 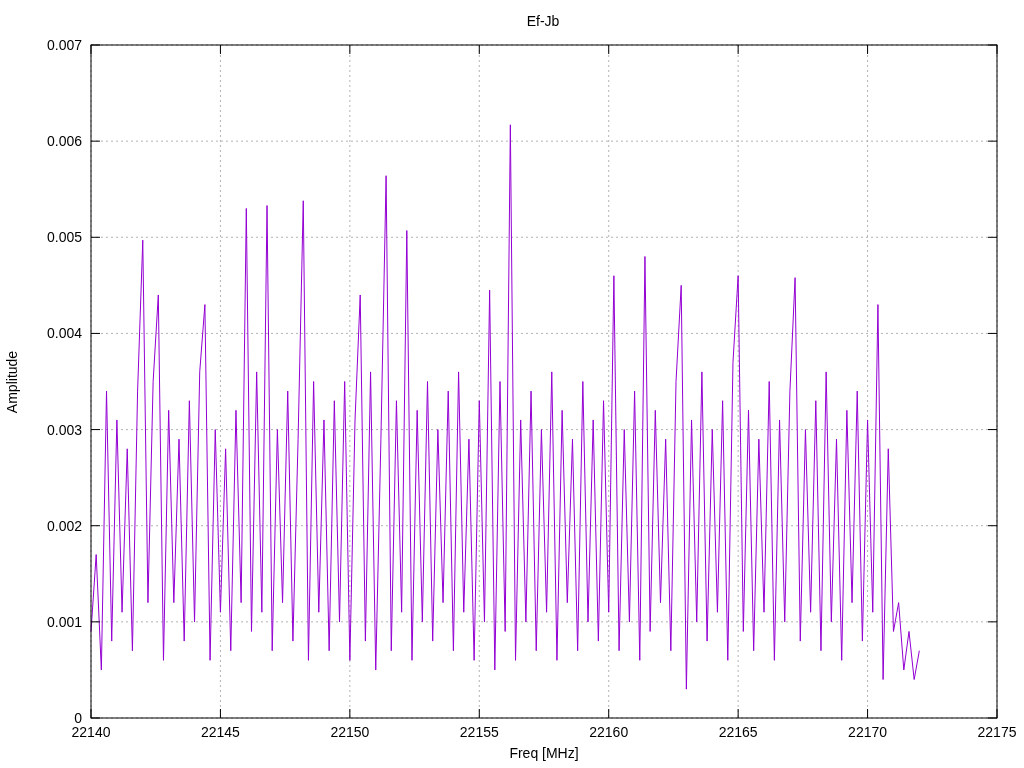 I want to click on tick-label: 0.003, so click(x=64, y=429).